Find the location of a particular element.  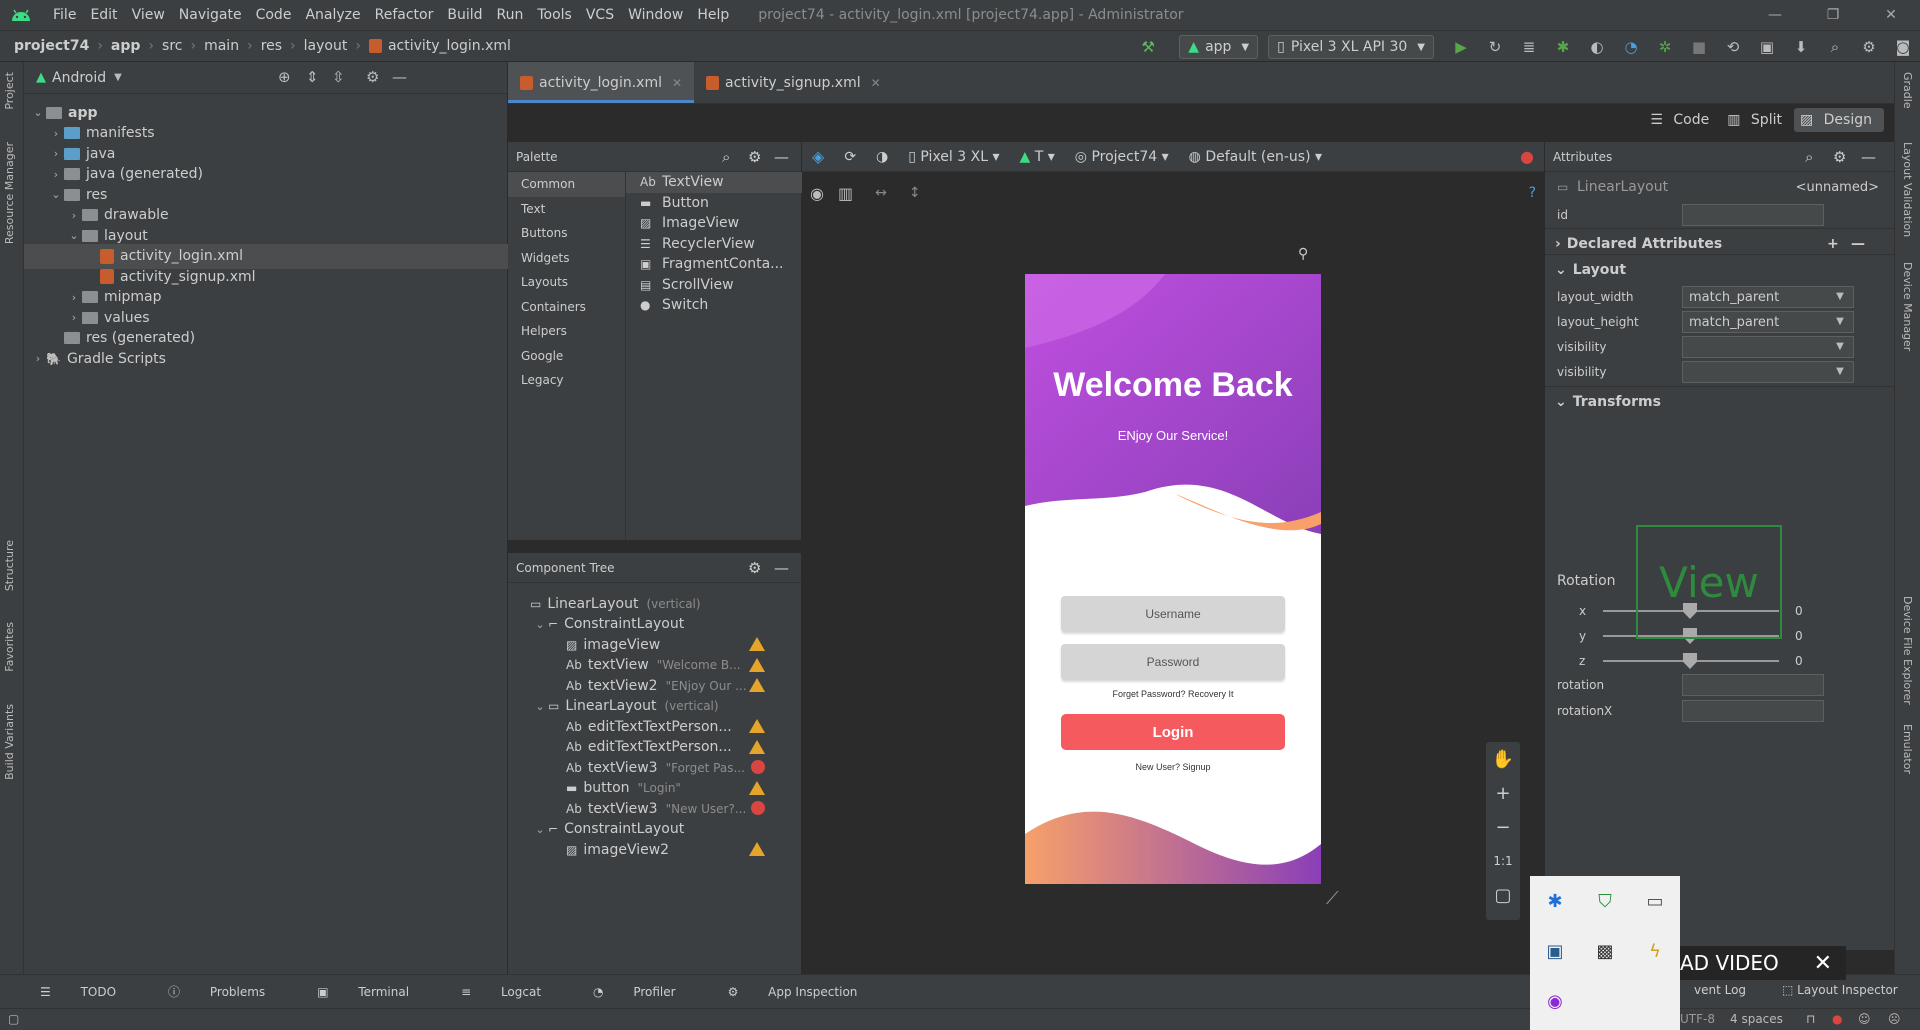

device-select: ▯ Pixel 3 XL ▾ is located at coordinates (953, 157).